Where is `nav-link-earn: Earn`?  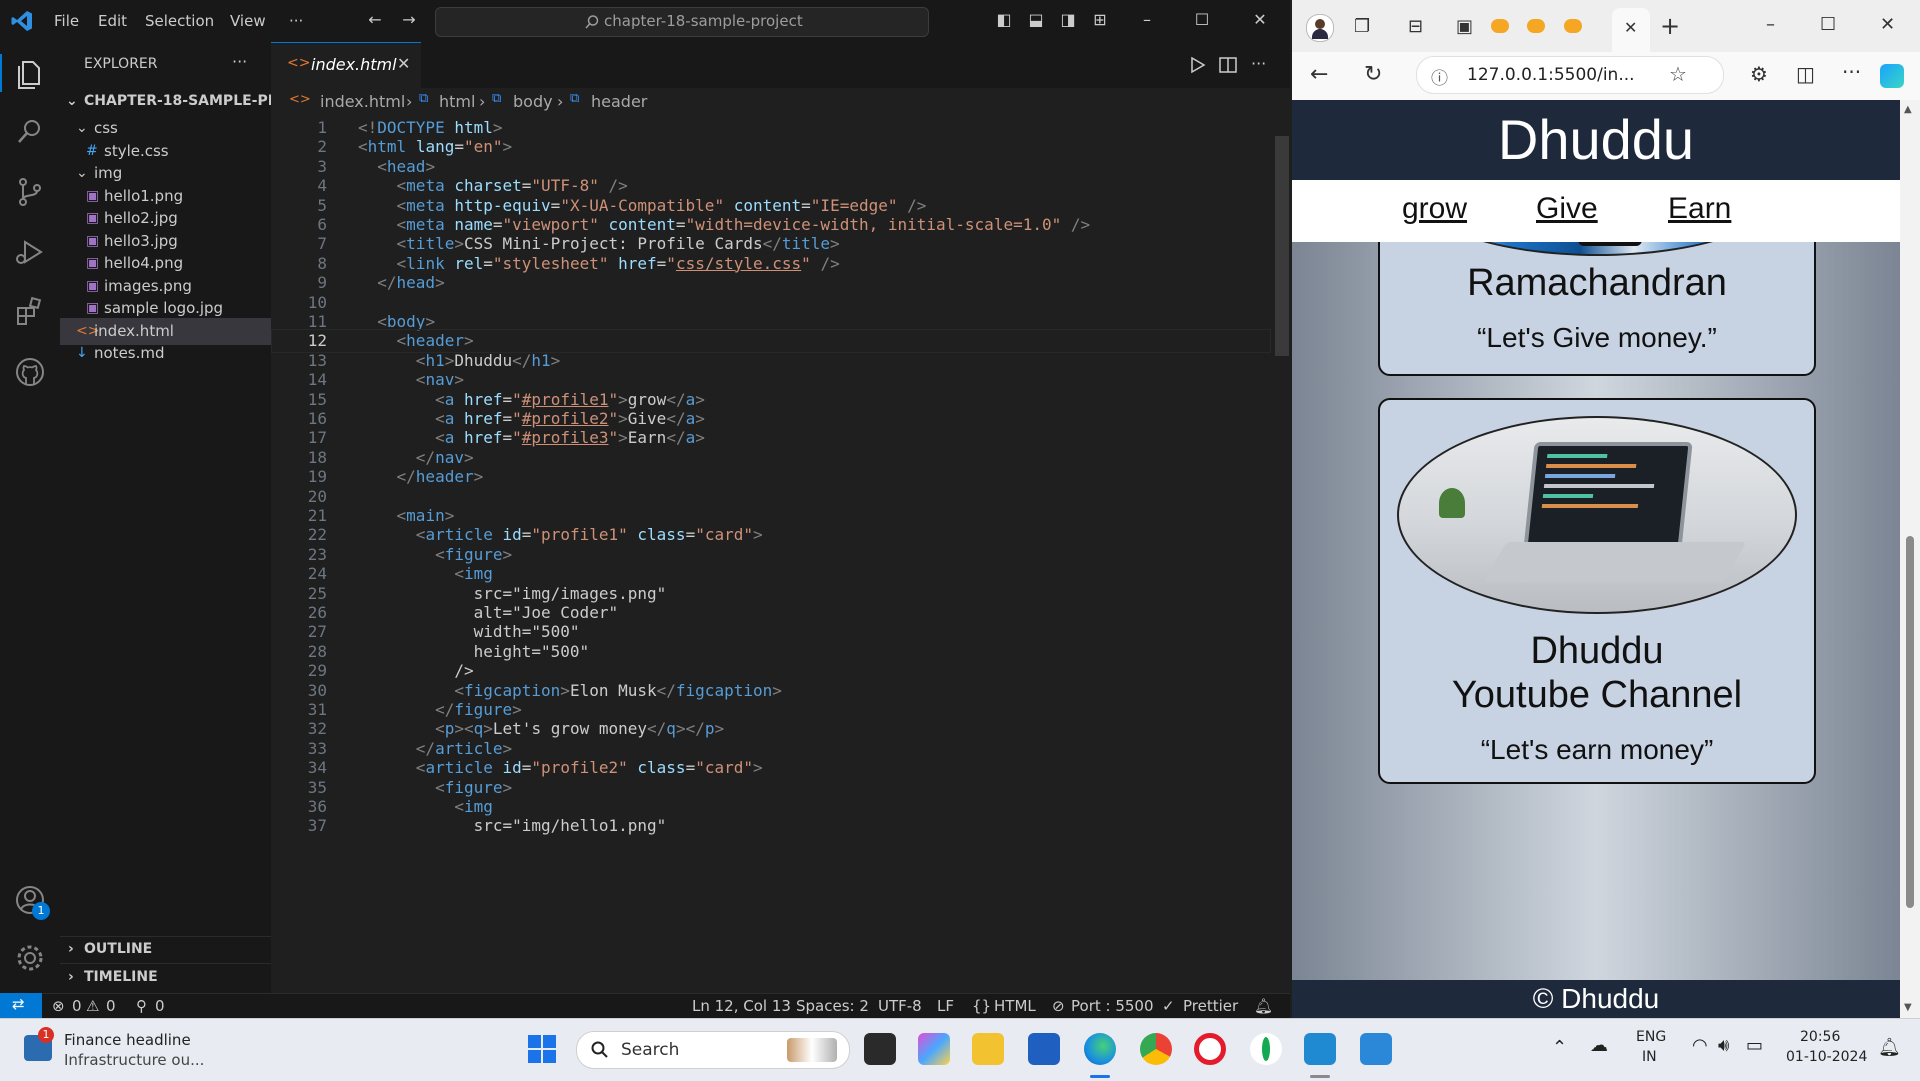
nav-link-earn: Earn is located at coordinates (1699, 209).